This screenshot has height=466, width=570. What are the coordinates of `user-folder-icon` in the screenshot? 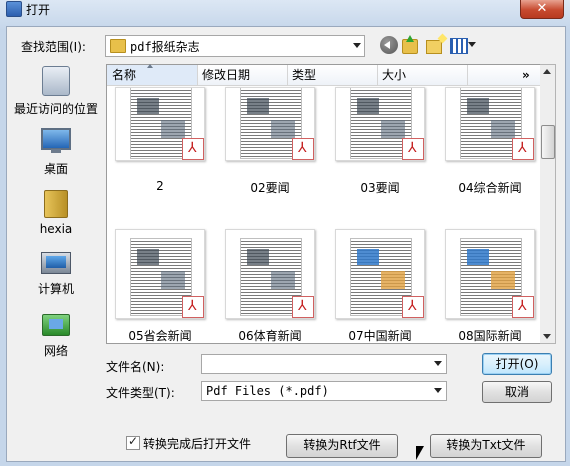 It's located at (56, 204).